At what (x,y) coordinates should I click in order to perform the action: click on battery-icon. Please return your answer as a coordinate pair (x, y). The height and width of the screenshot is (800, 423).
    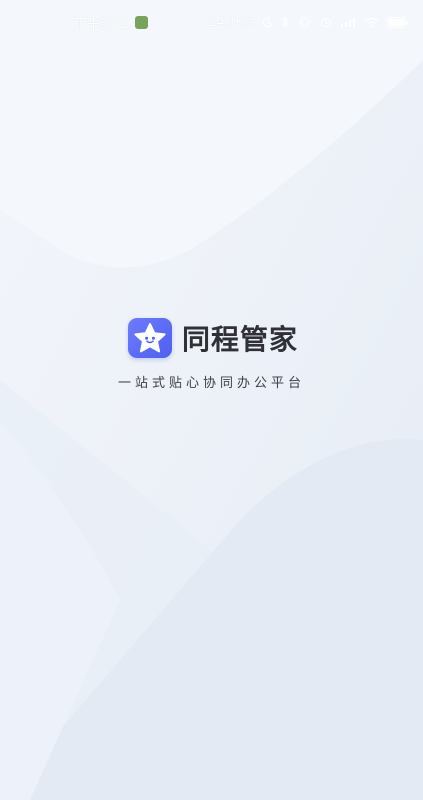
    Looking at the image, I should click on (398, 22).